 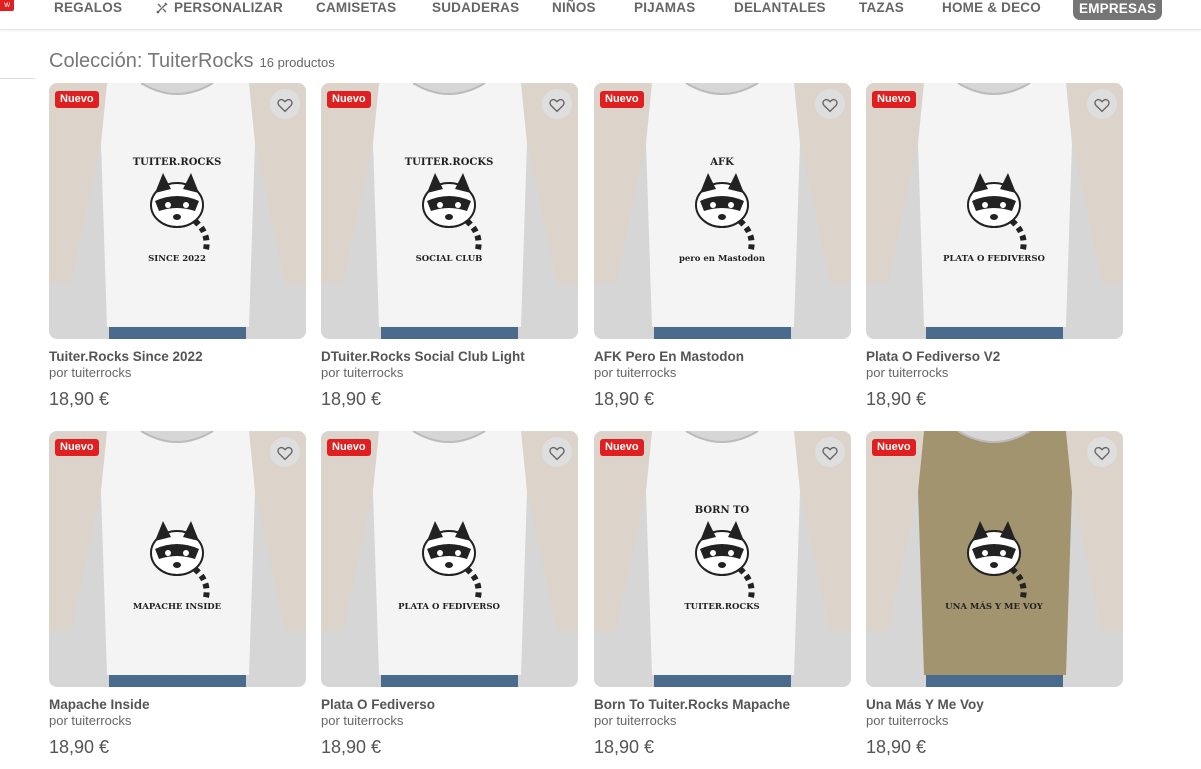 I want to click on shirt-print-bottom: SINCE 2022, so click(x=177, y=259).